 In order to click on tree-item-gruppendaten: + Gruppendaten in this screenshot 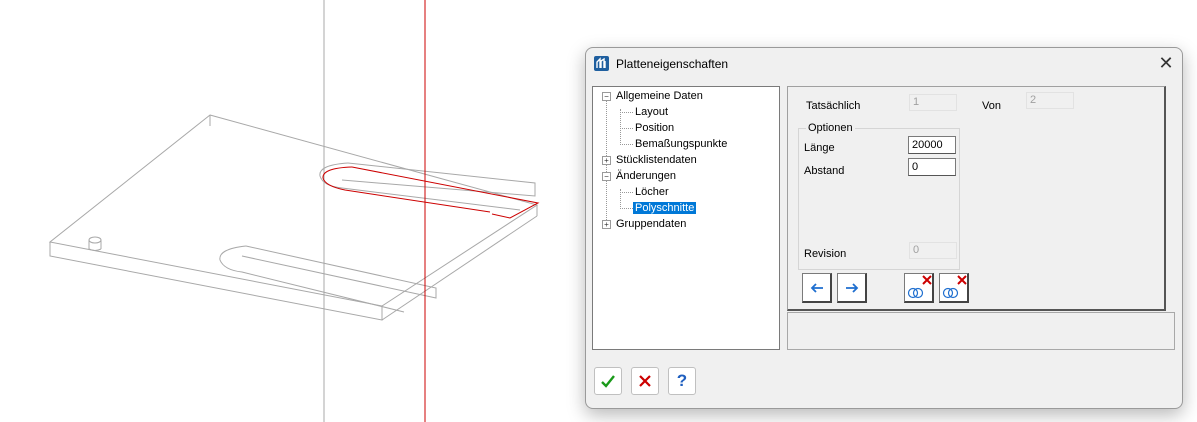, I will do `click(644, 224)`.